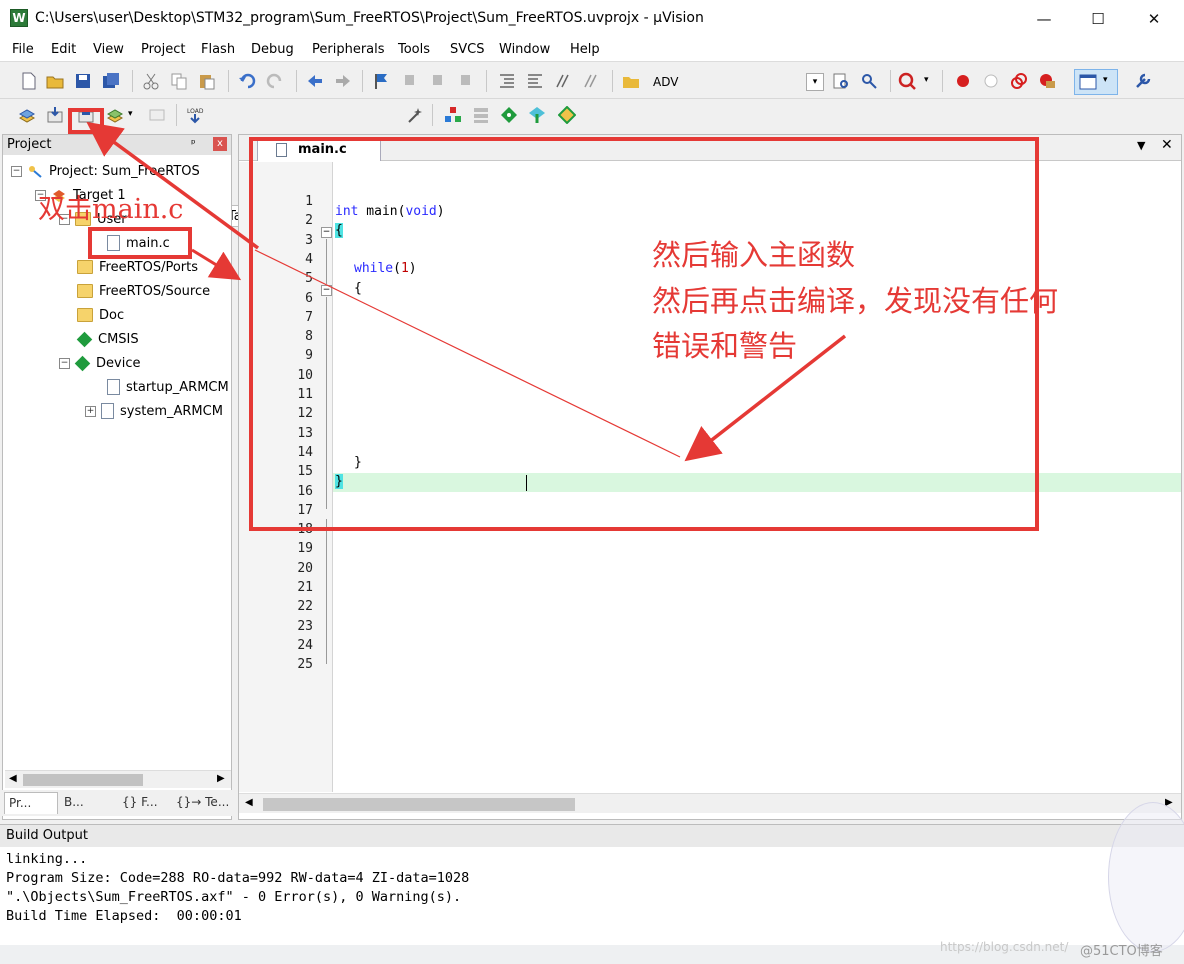 The height and width of the screenshot is (964, 1184). I want to click on comment-icon, so click(563, 81).